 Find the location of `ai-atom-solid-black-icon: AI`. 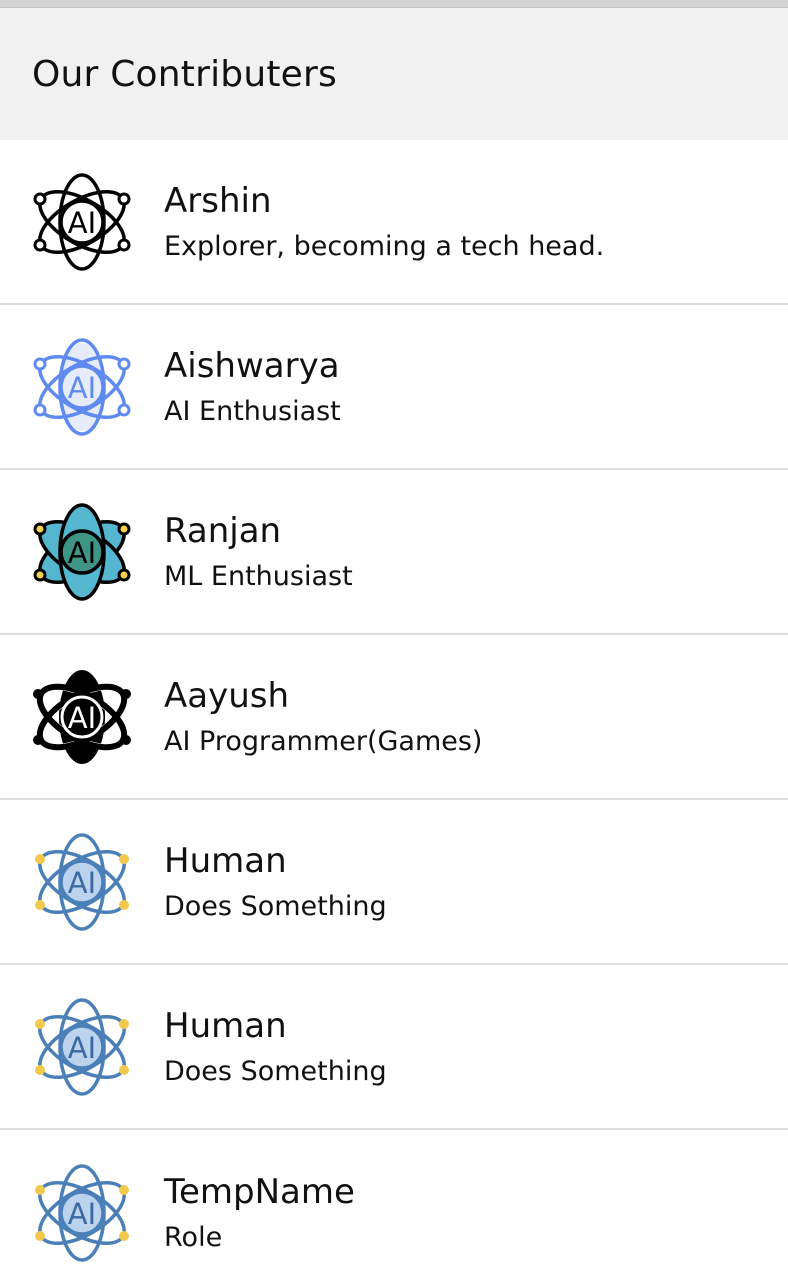

ai-atom-solid-black-icon: AI is located at coordinates (82, 717).